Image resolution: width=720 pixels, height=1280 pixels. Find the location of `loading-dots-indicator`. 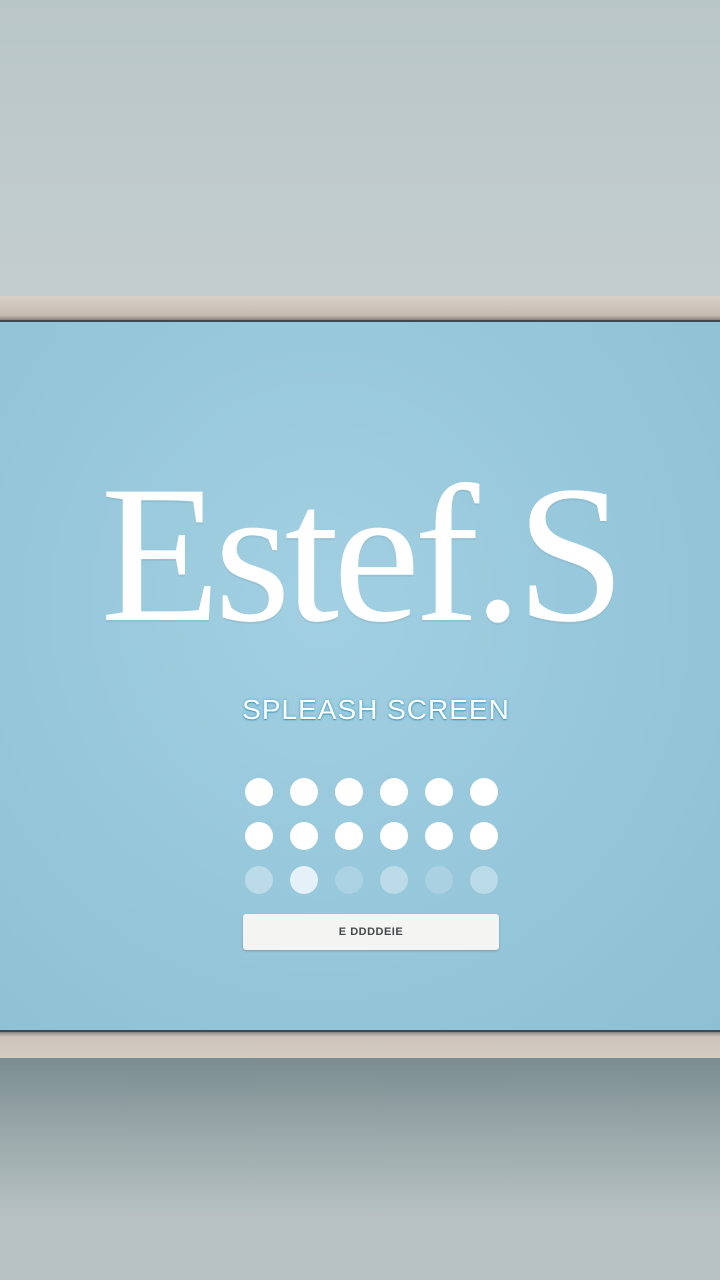

loading-dots-indicator is located at coordinates (375, 838).